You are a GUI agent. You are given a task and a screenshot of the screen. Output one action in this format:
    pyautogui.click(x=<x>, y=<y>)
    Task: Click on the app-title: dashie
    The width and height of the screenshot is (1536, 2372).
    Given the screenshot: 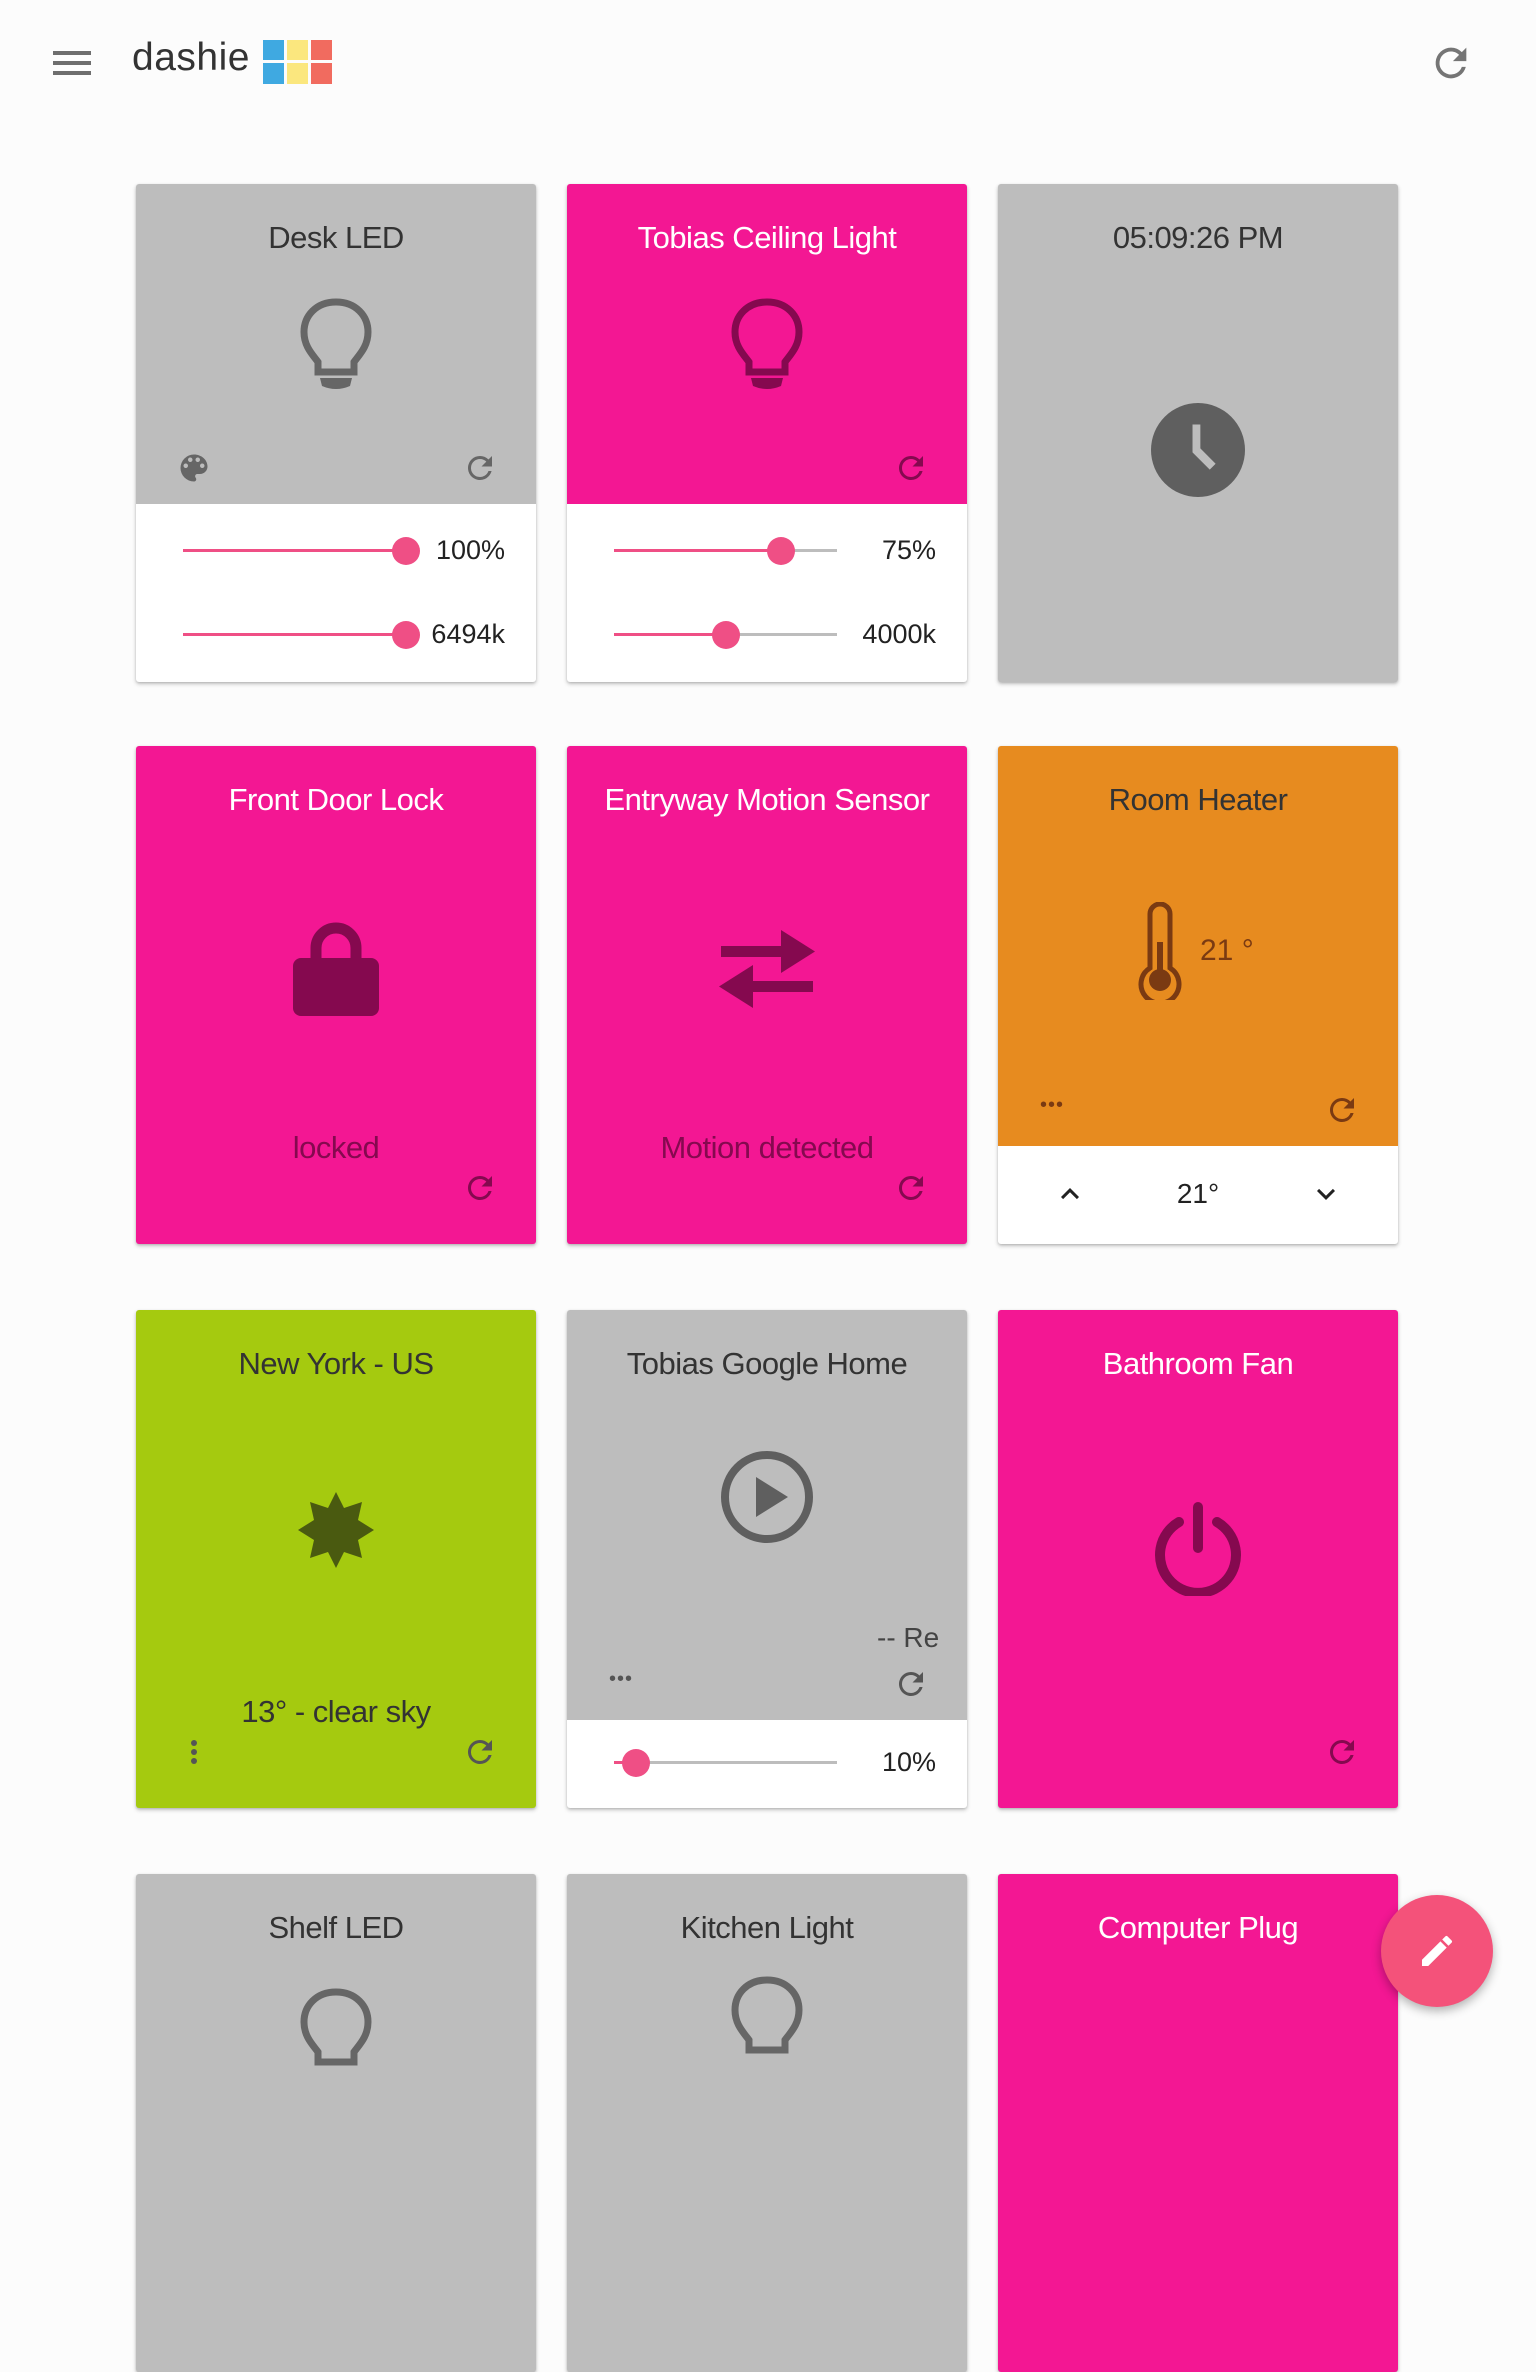 What is the action you would take?
    pyautogui.click(x=191, y=57)
    